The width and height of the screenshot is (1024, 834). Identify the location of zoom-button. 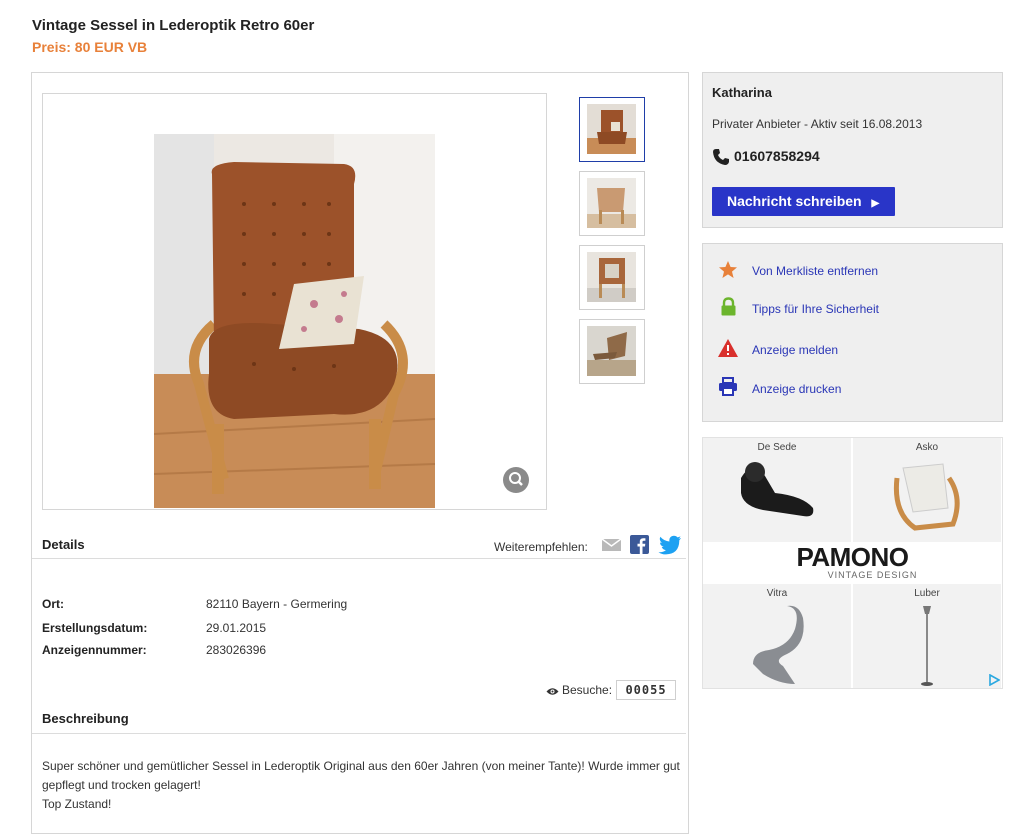
(516, 480).